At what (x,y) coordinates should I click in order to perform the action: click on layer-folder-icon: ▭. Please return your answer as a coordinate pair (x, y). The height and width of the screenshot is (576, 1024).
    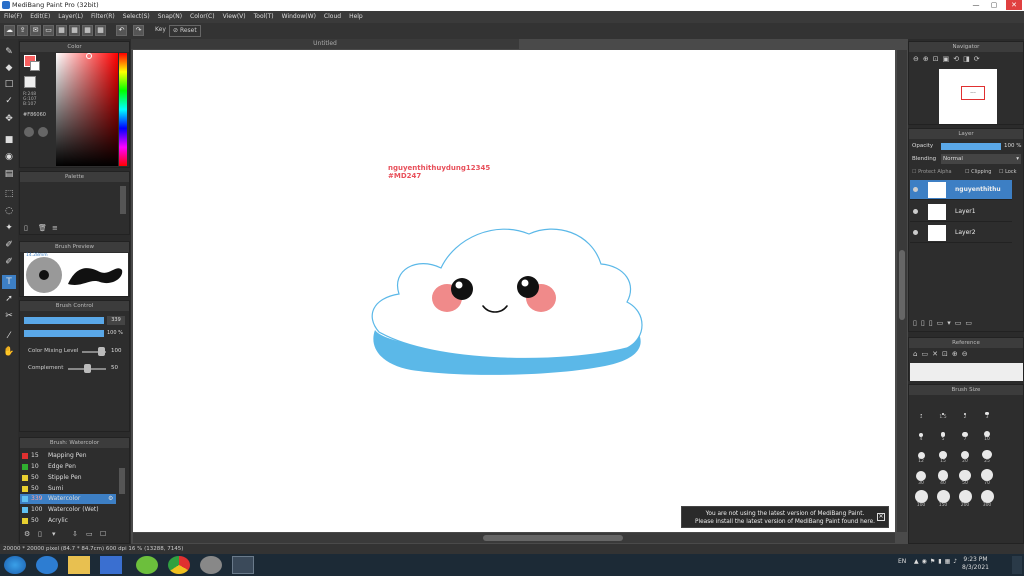
    Looking at the image, I should click on (942, 323).